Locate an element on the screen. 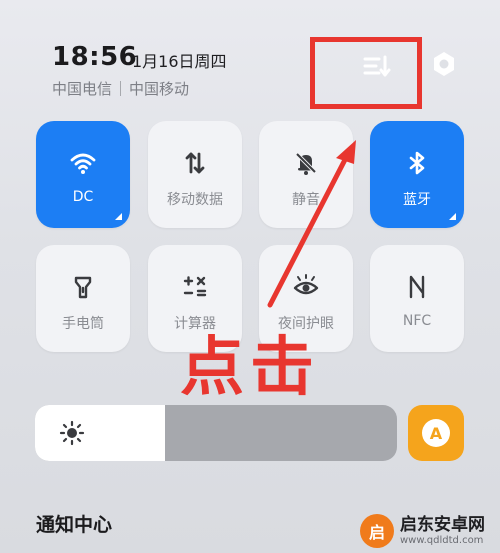 The height and width of the screenshot is (553, 500). notification-center-title: 通知中心 is located at coordinates (74, 525).